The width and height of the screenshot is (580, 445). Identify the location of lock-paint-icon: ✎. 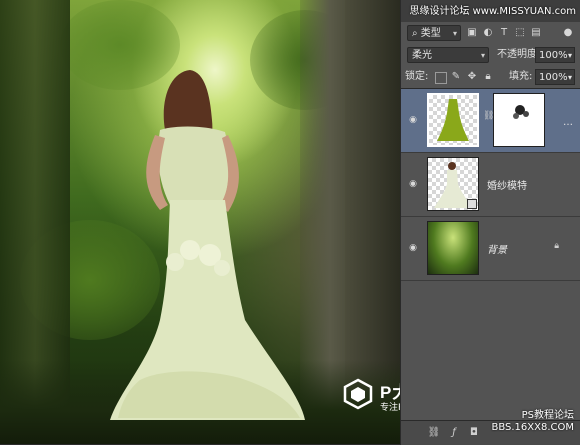
(456, 77).